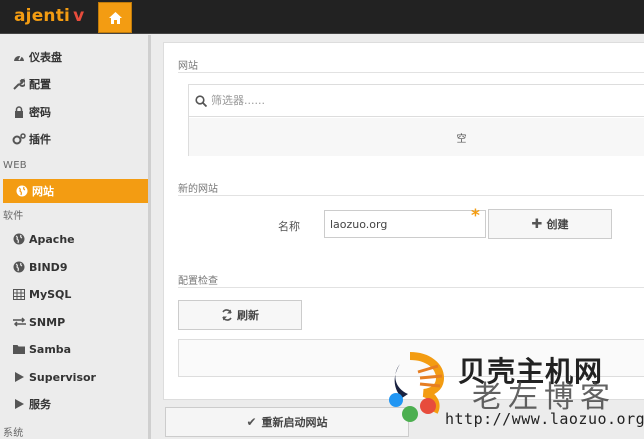 Image resolution: width=644 pixels, height=439 pixels. I want to click on empty-row: 空, so click(416, 137).